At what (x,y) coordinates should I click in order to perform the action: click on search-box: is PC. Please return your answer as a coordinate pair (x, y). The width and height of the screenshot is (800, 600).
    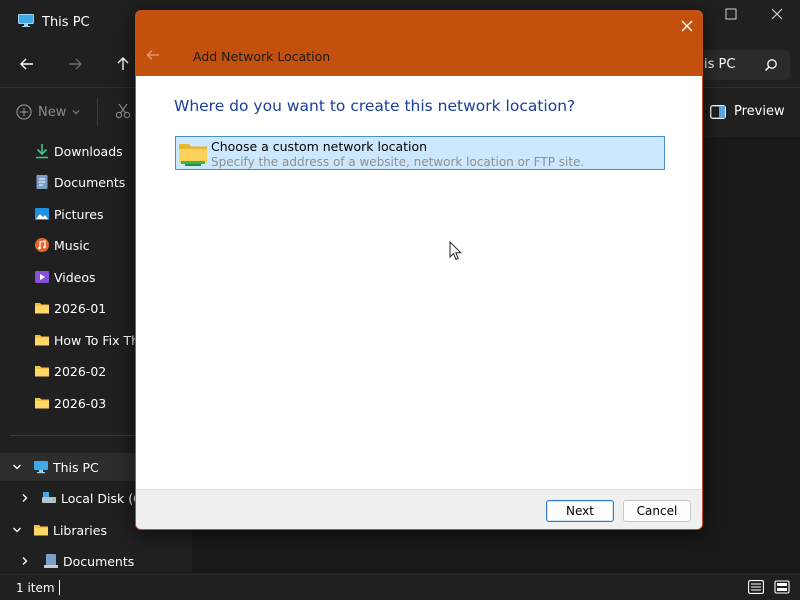
    Looking at the image, I should click on (740, 65).